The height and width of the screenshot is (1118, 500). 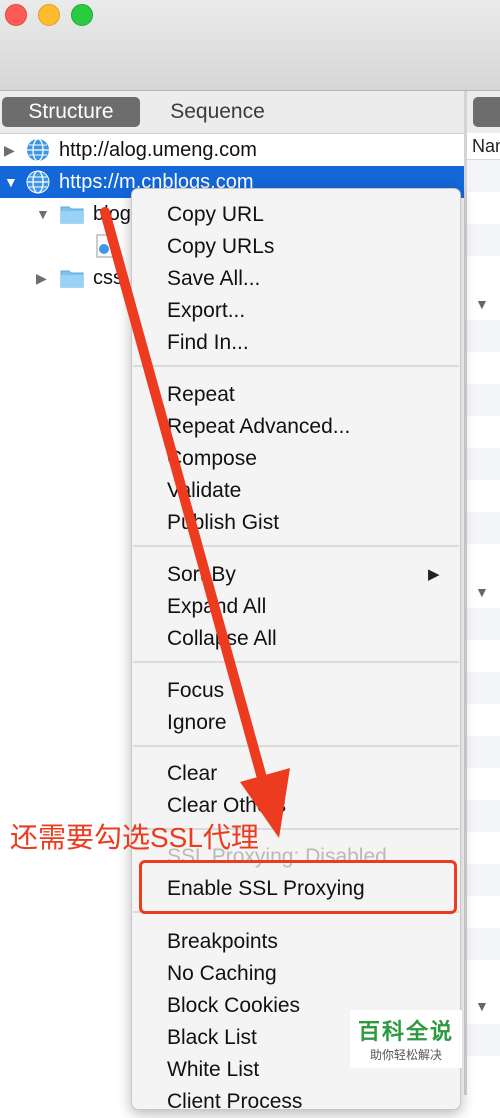 What do you see at coordinates (134, 837) in the screenshot?
I see `annotation-text: 还需要勾选SSL代理` at bounding box center [134, 837].